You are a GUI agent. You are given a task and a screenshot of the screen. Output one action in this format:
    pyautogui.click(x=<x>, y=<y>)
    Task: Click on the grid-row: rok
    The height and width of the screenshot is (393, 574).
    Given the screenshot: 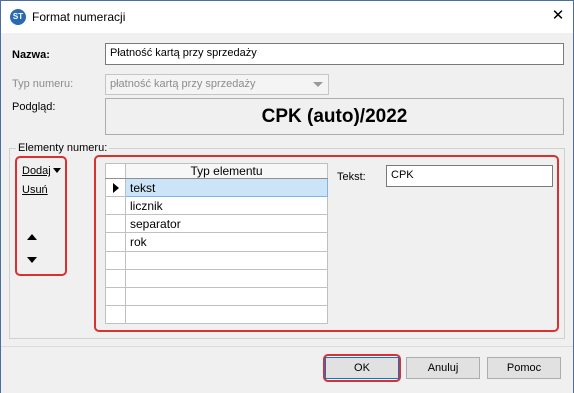 What is the action you would take?
    pyautogui.click(x=216, y=242)
    